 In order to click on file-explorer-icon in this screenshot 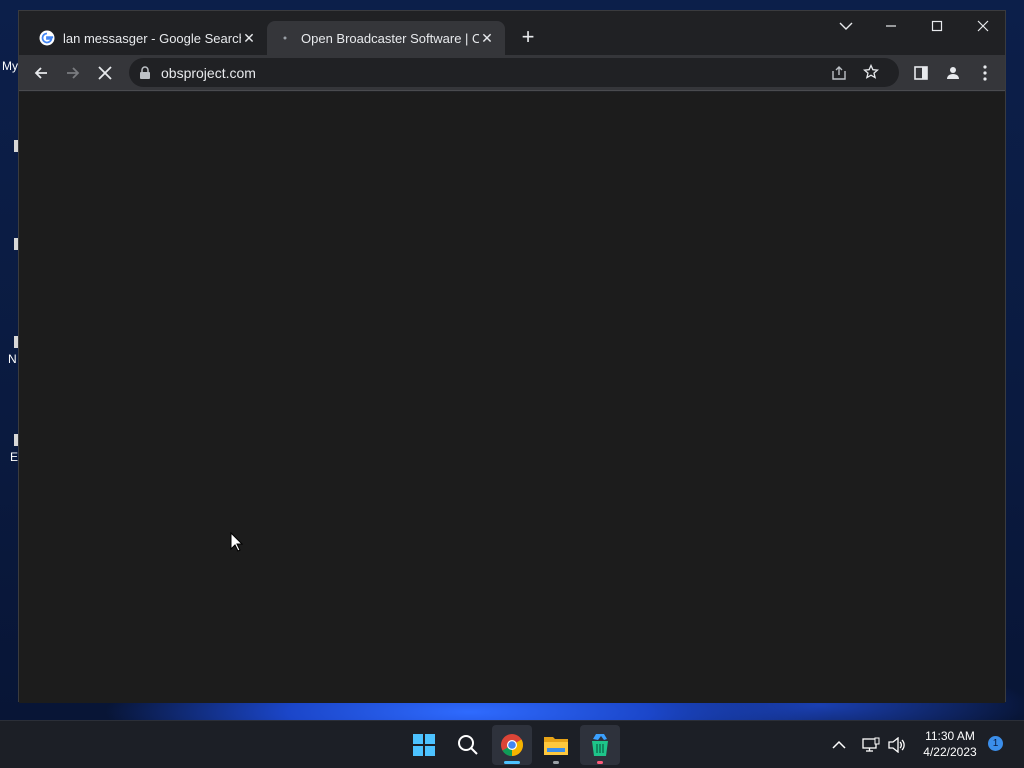, I will do `click(556, 746)`.